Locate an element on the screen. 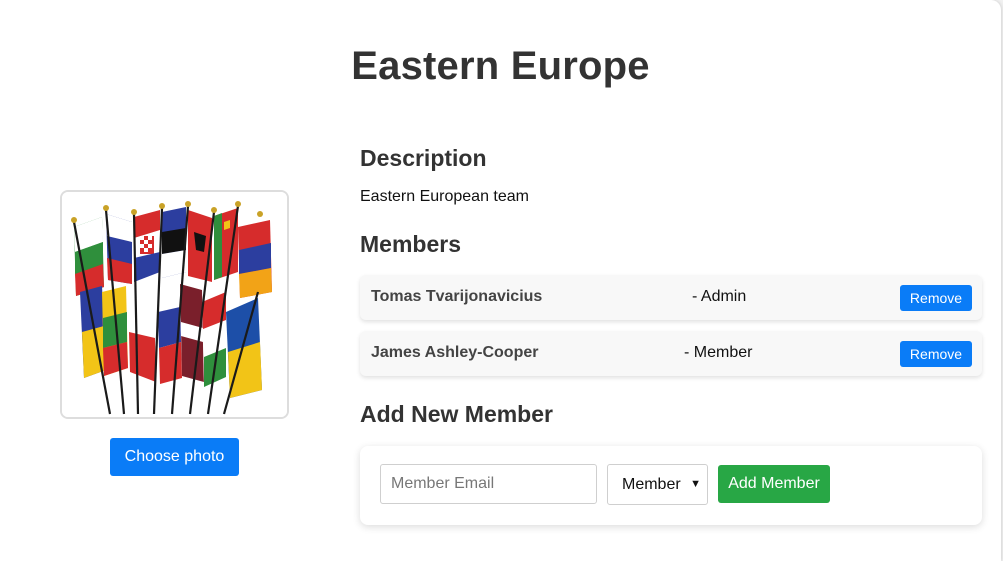 Image resolution: width=1003 pixels, height=561 pixels. page-title: Eastern Europe is located at coordinates (500, 66).